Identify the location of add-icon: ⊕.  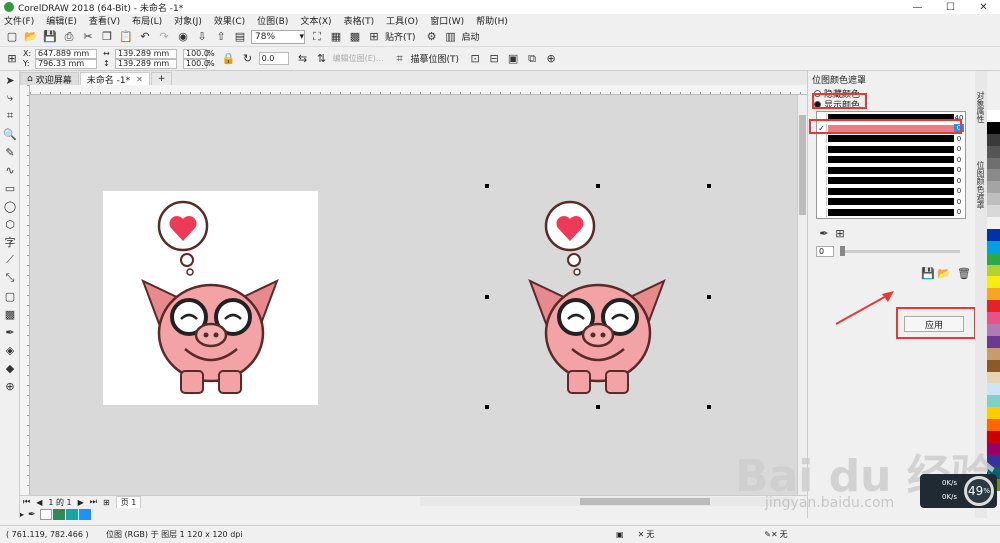
(551, 59).